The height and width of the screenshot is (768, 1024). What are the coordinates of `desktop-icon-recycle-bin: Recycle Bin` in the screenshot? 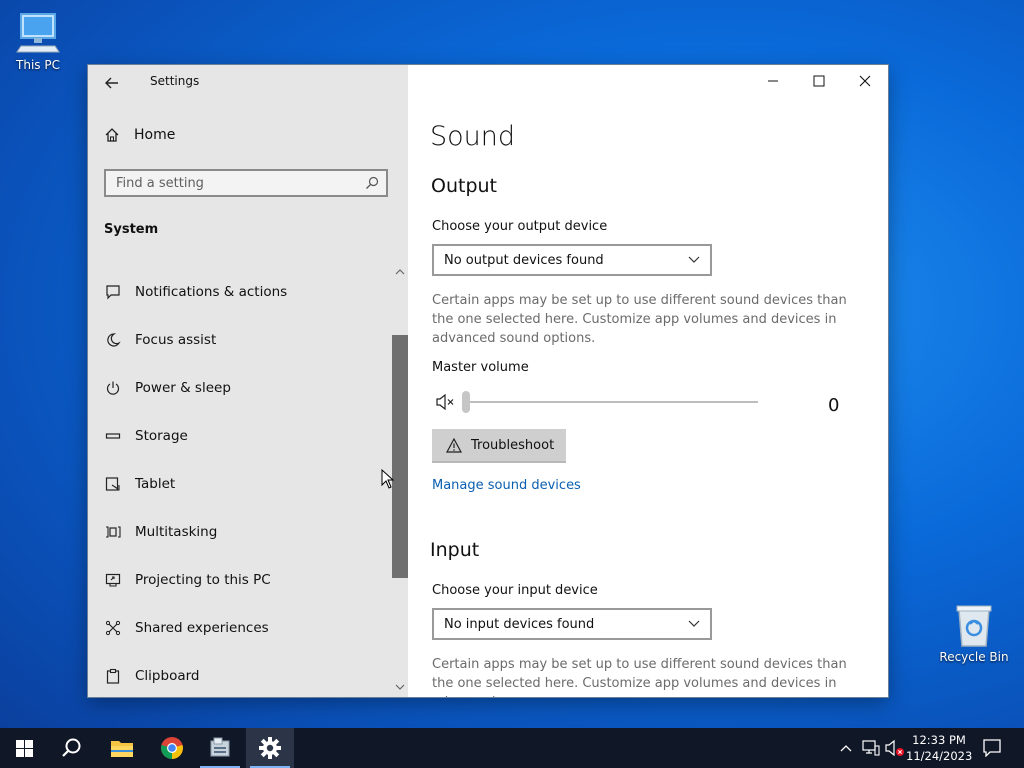 It's located at (974, 633).